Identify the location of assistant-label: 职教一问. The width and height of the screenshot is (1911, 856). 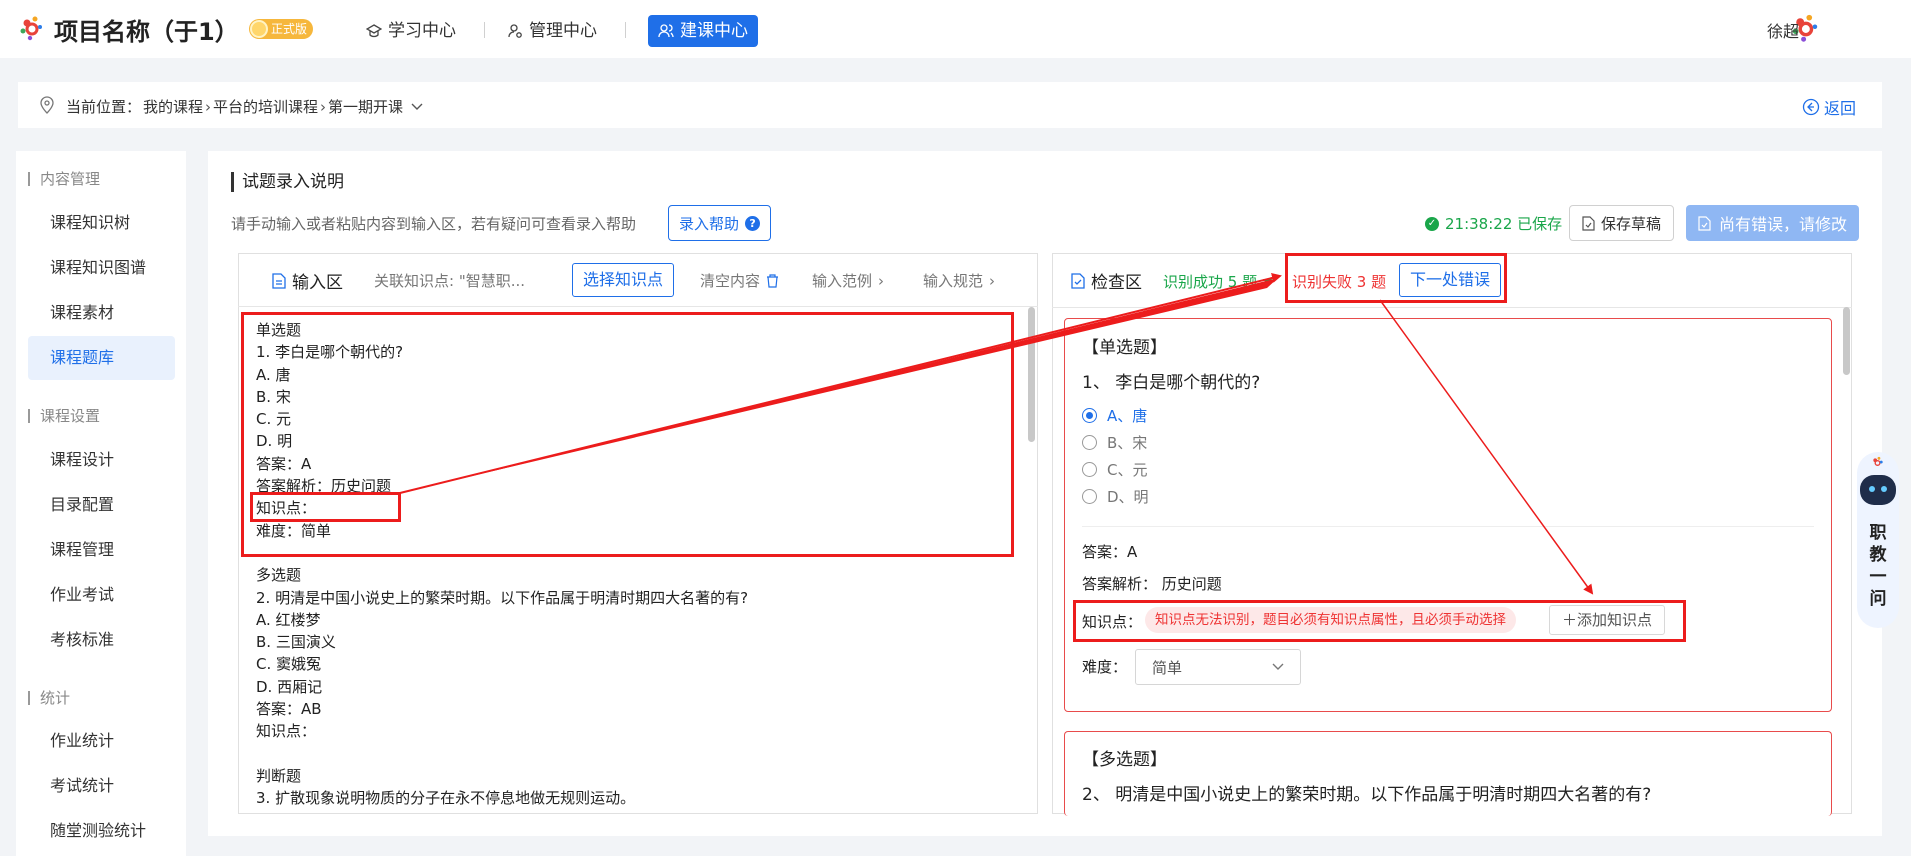
(1878, 566).